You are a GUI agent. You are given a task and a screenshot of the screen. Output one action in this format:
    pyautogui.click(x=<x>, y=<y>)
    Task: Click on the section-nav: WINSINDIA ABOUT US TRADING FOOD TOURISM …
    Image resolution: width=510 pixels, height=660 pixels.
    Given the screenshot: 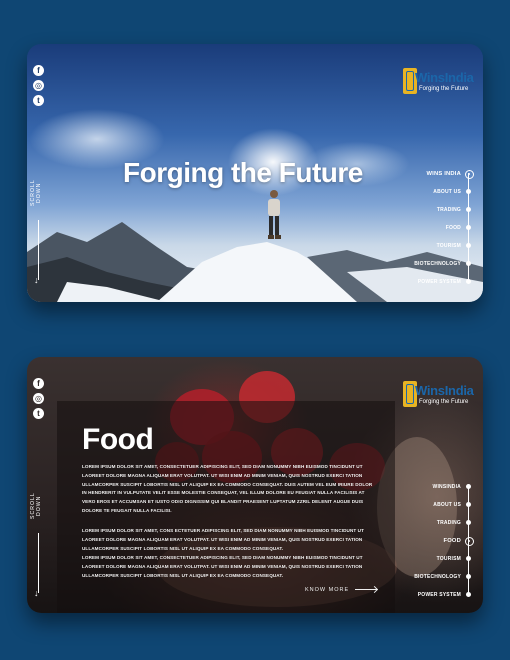 What is the action you would take?
    pyautogui.click(x=440, y=540)
    